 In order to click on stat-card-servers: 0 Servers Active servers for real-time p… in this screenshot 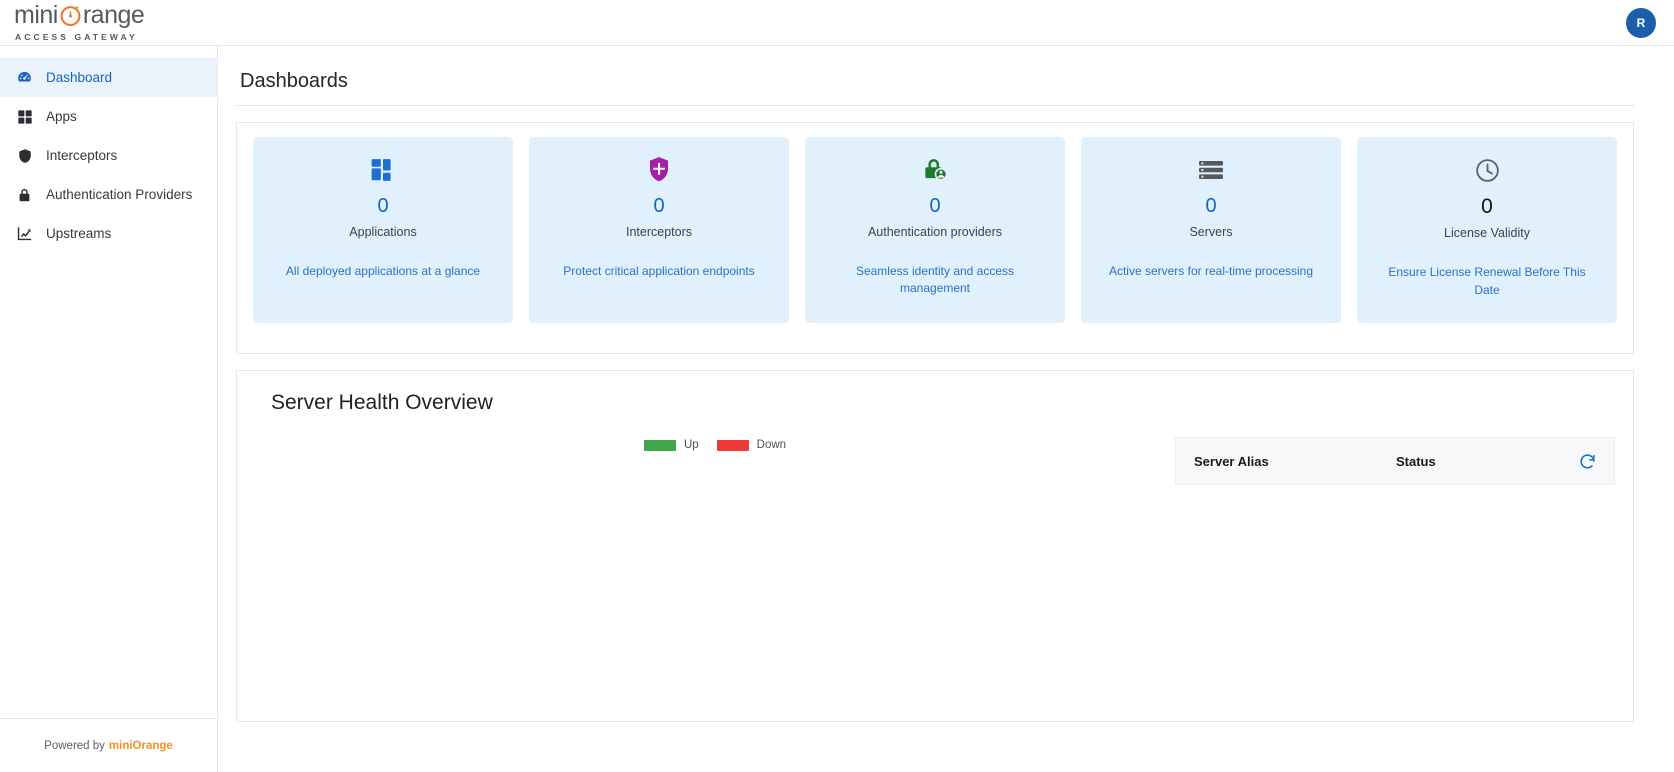, I will do `click(1211, 230)`.